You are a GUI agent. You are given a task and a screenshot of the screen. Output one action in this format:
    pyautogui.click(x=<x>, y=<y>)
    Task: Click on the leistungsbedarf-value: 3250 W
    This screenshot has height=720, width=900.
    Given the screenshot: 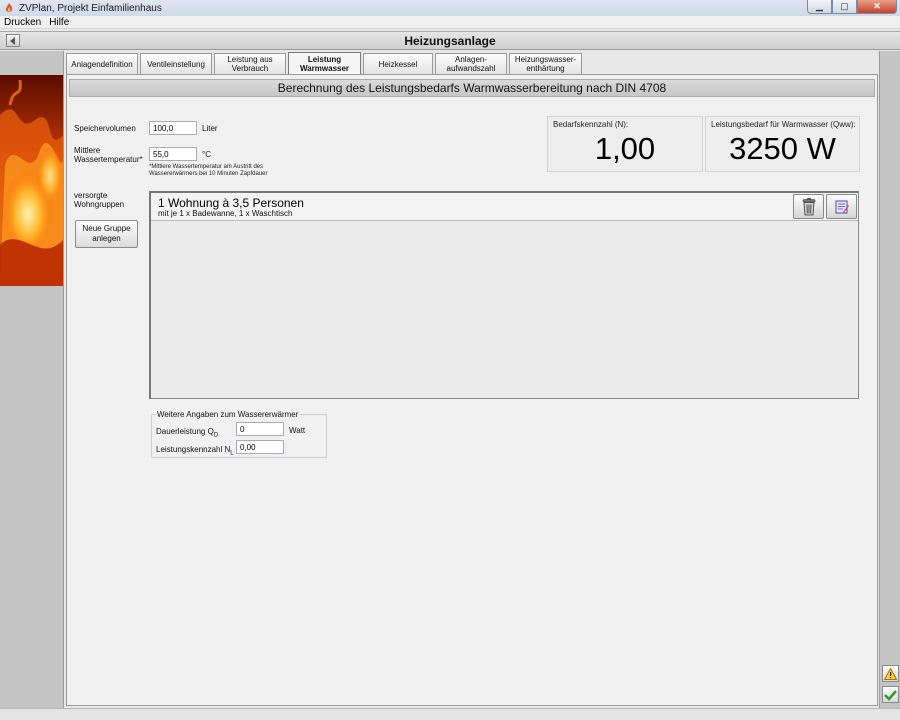 What is the action you would take?
    pyautogui.click(x=782, y=148)
    